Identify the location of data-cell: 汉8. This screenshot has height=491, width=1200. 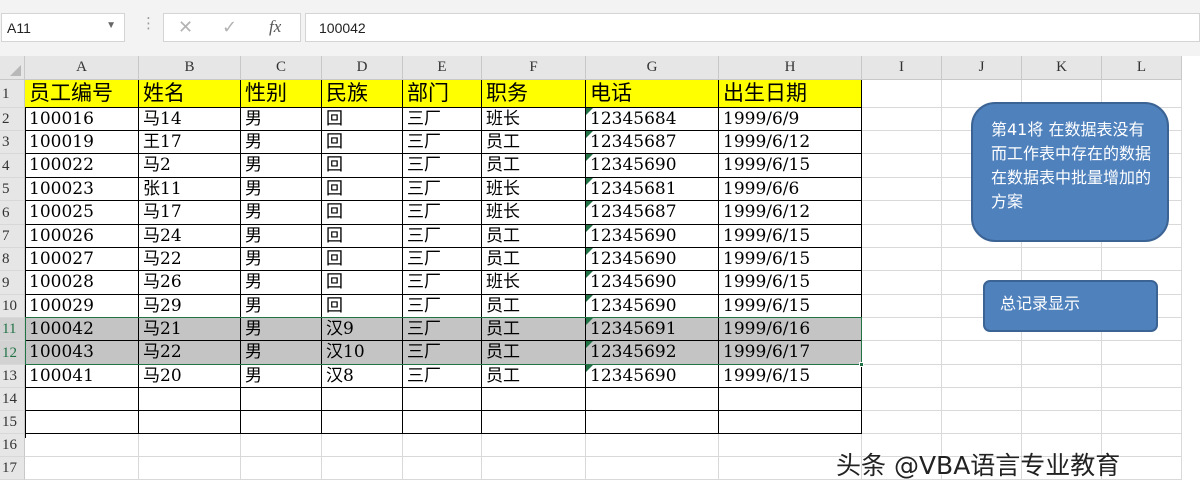
(362, 376).